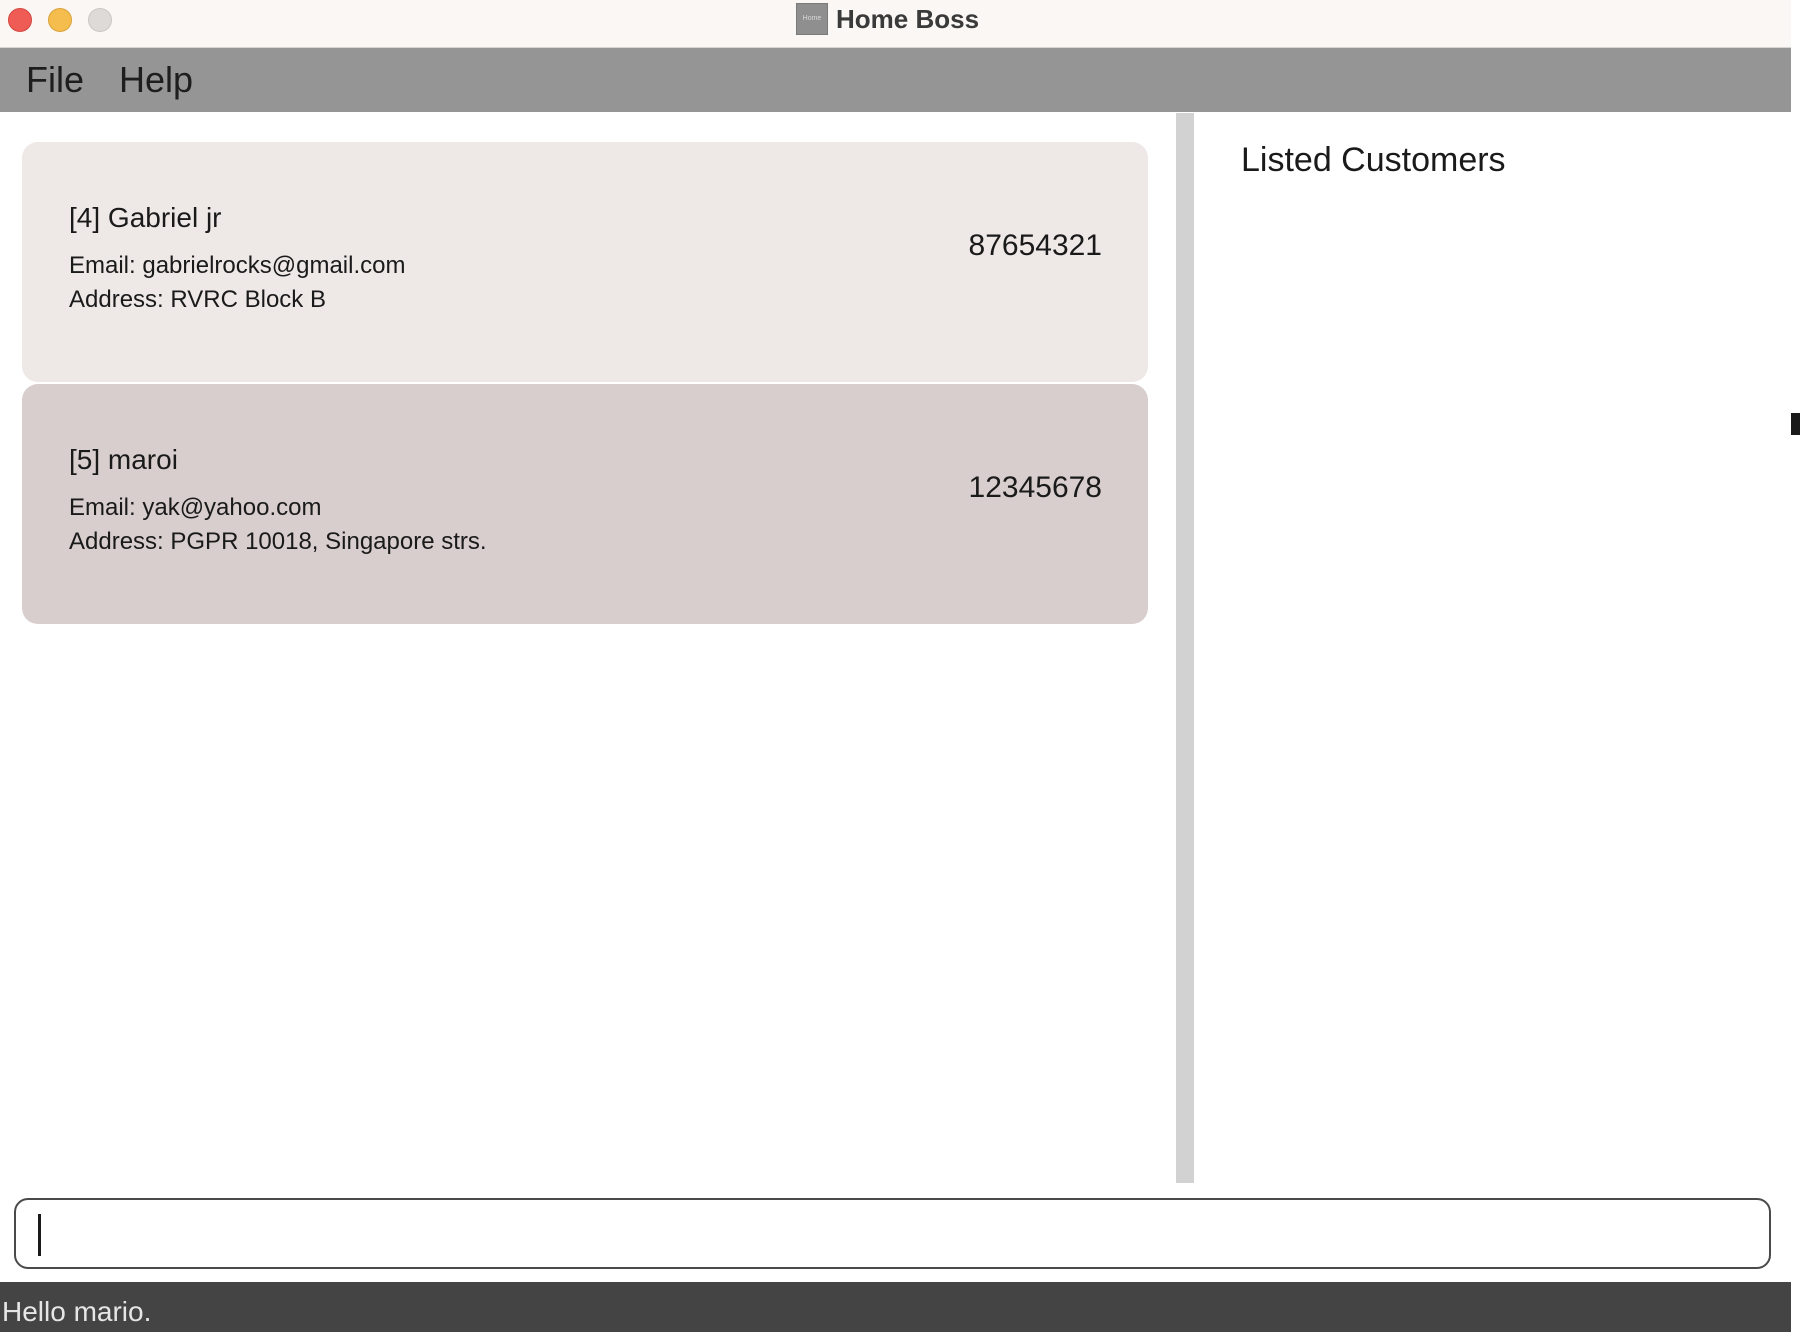  I want to click on window-title: Home Boss, so click(908, 19).